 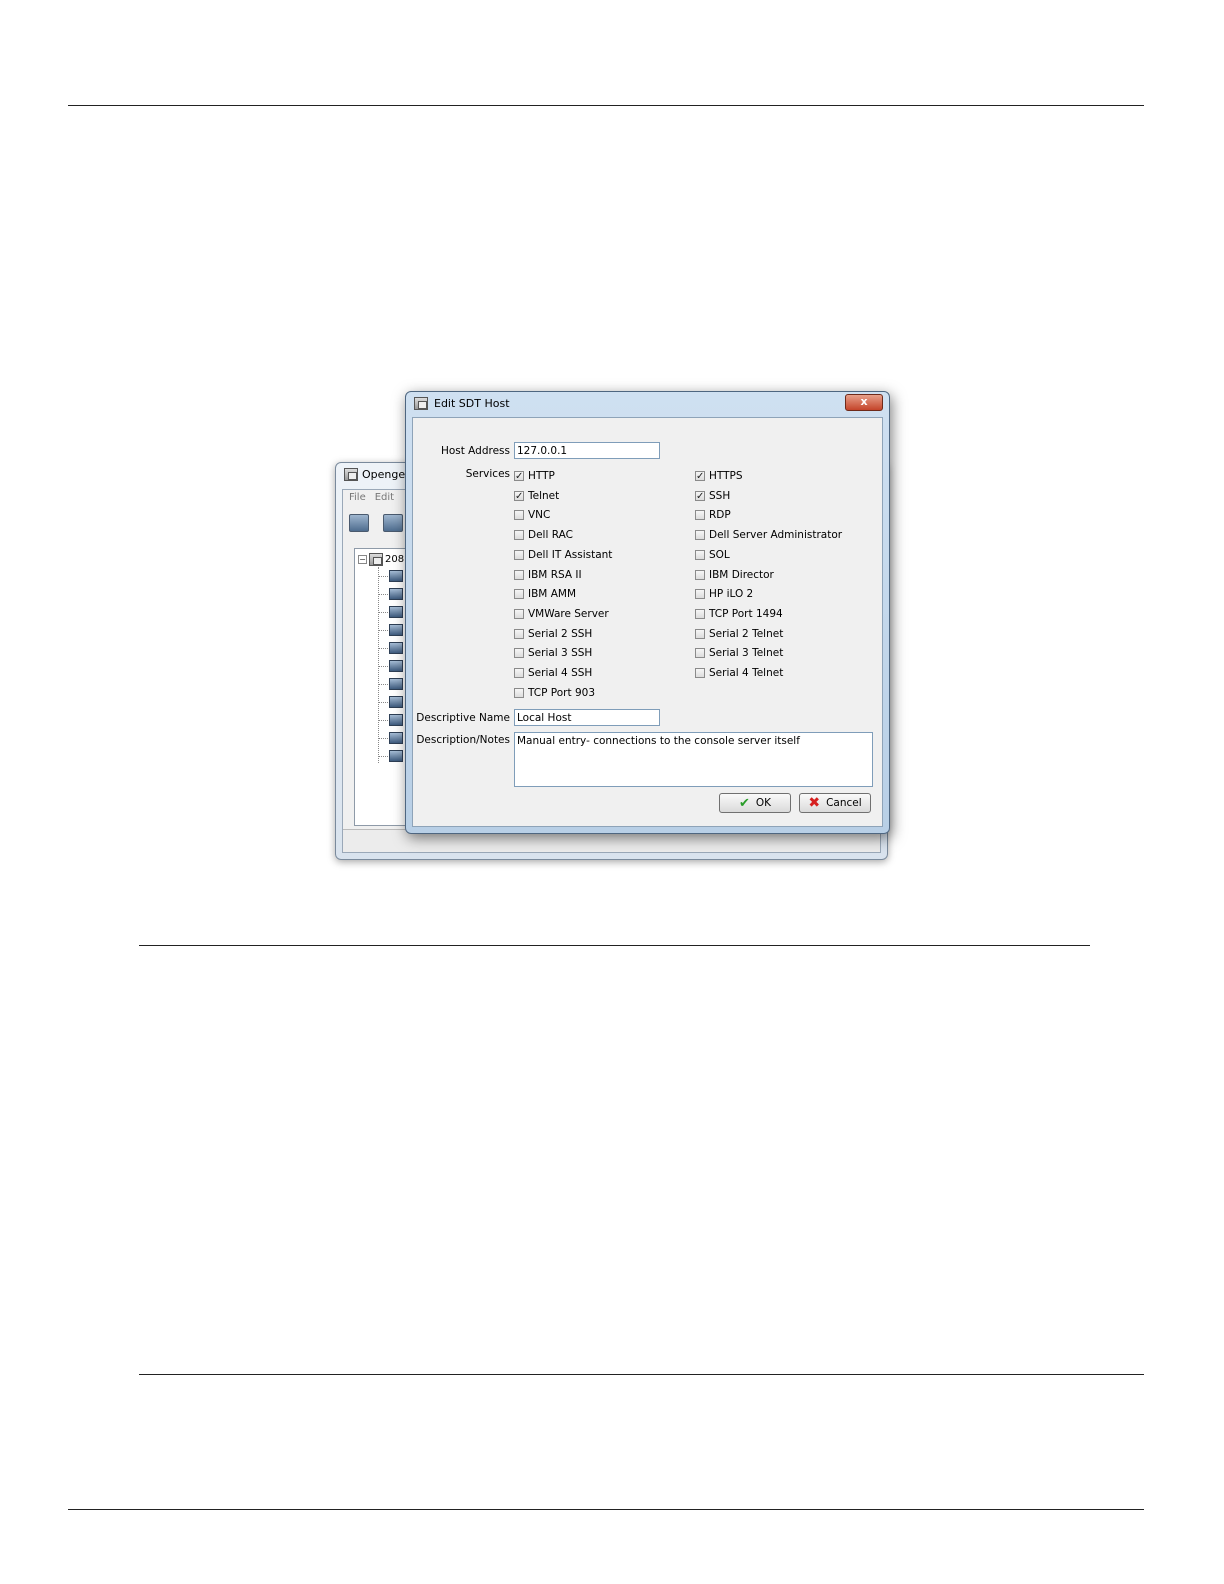 I want to click on host-address-input, so click(x=587, y=450).